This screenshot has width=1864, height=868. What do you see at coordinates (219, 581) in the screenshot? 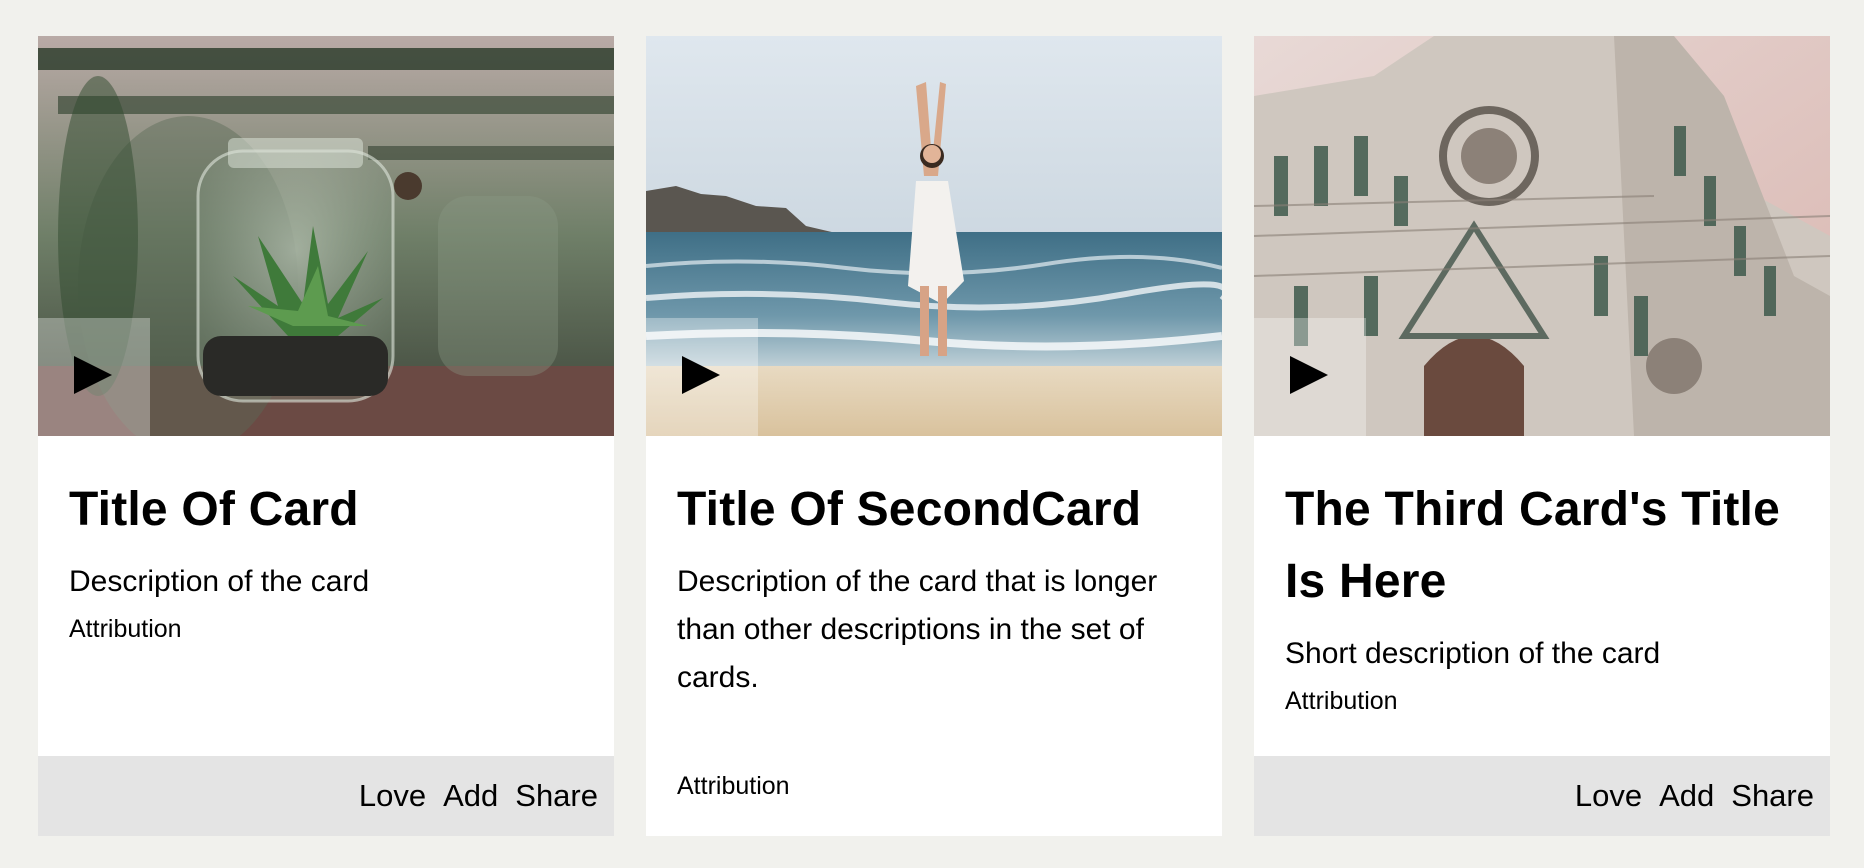
I see `card-description: Description of the card` at bounding box center [219, 581].